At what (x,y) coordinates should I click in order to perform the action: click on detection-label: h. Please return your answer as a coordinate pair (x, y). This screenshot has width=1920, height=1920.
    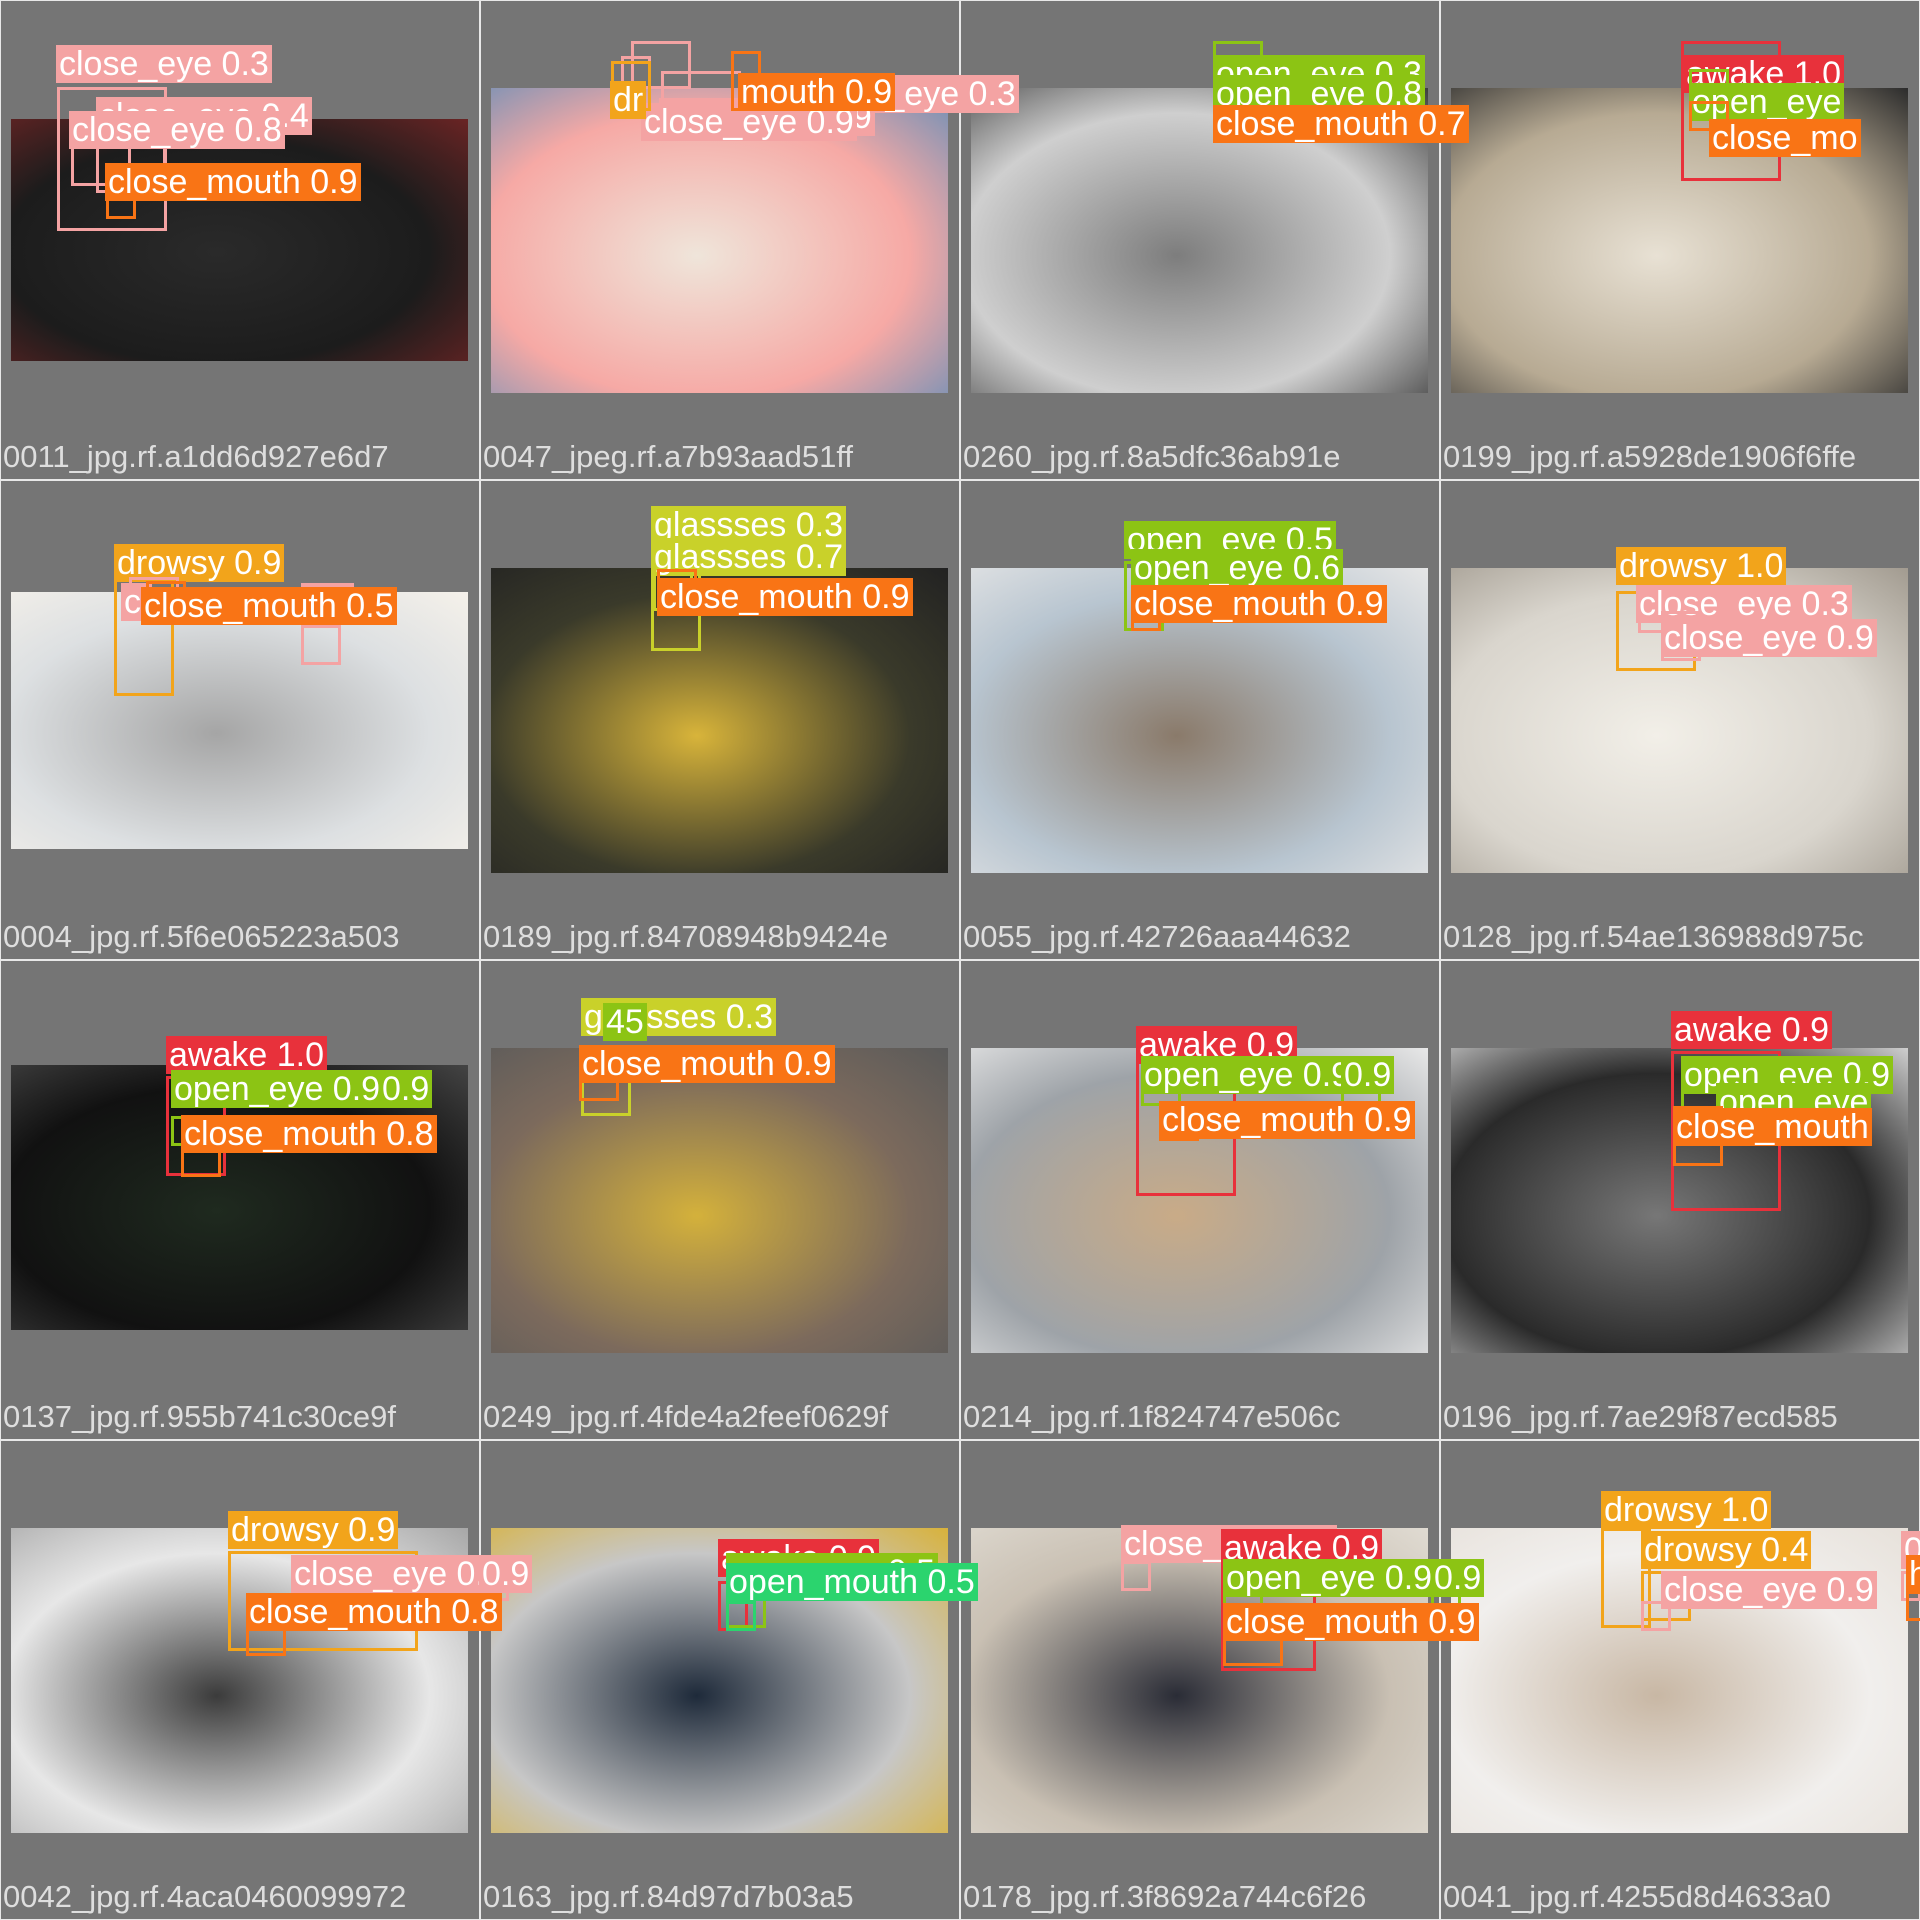
    Looking at the image, I should click on (1913, 1574).